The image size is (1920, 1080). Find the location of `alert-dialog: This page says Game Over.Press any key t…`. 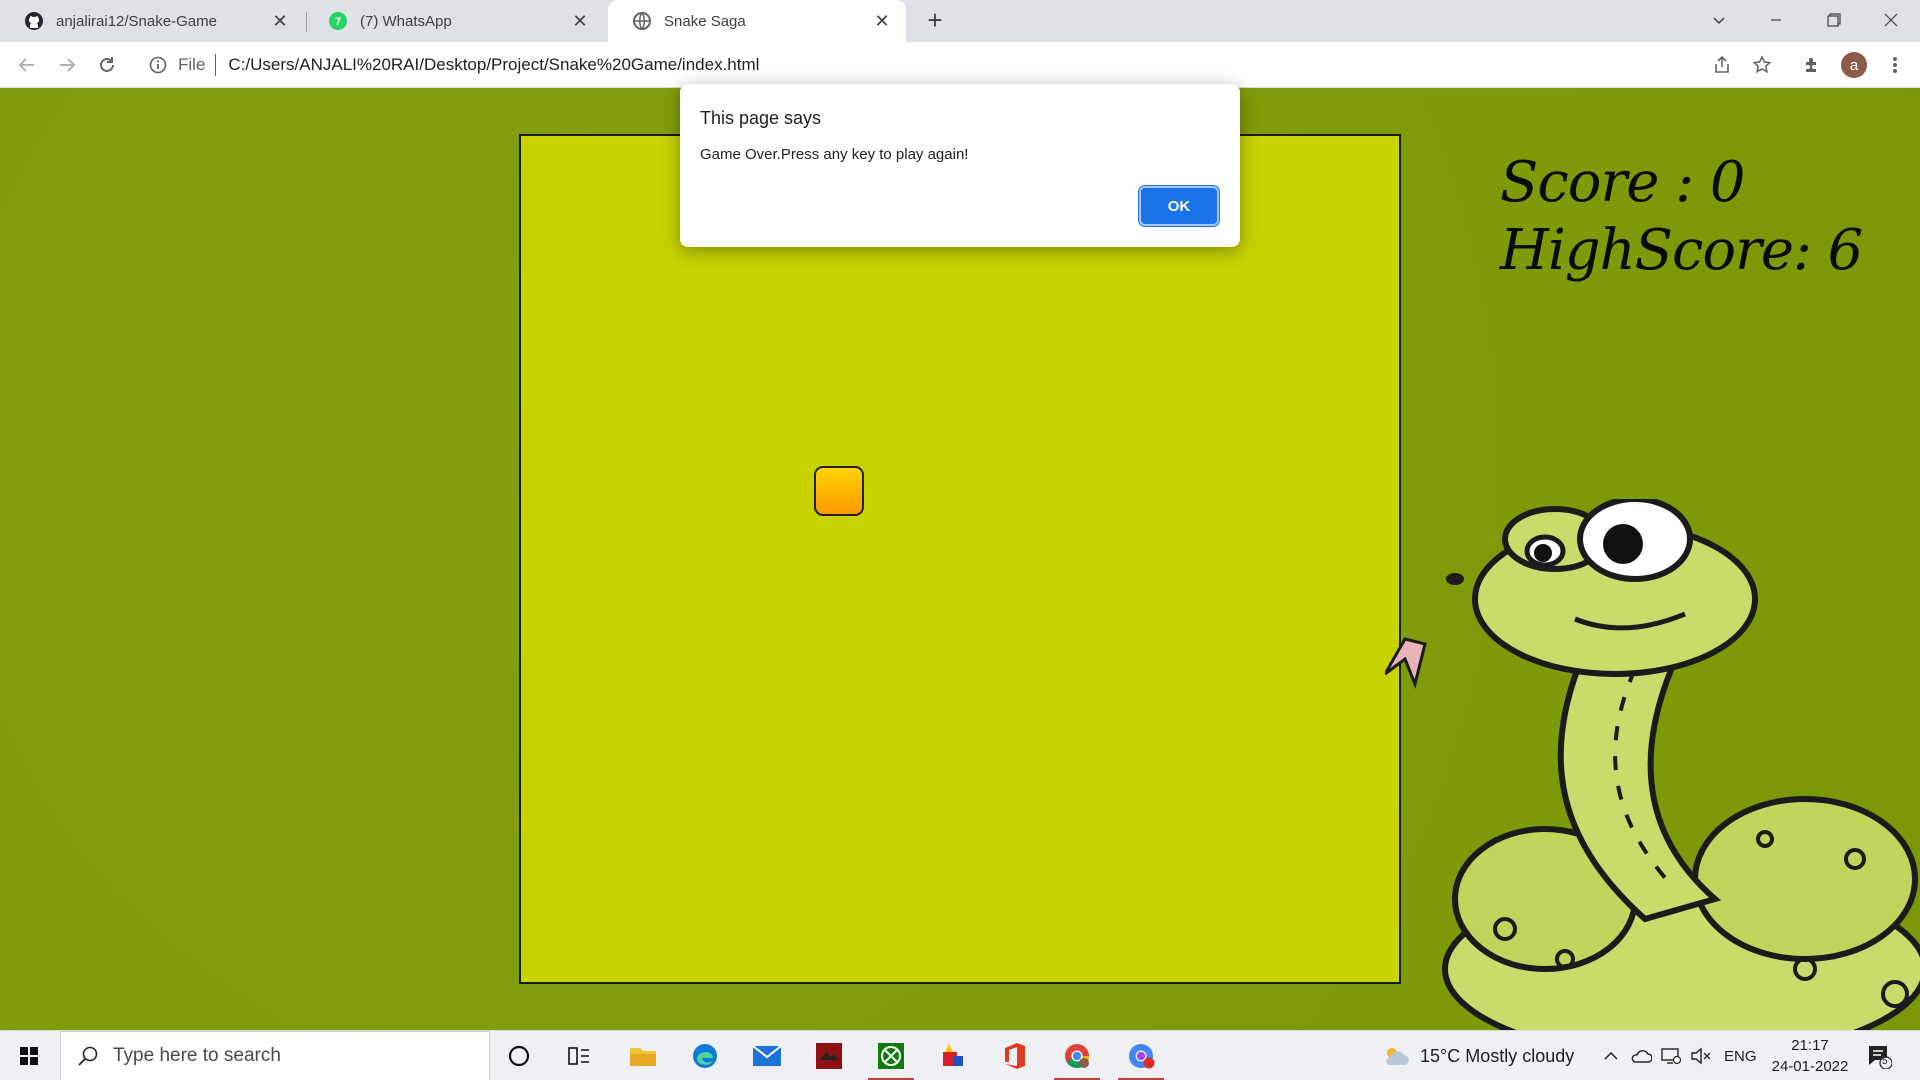

alert-dialog: This page says Game Over.Press any key t… is located at coordinates (960, 165).